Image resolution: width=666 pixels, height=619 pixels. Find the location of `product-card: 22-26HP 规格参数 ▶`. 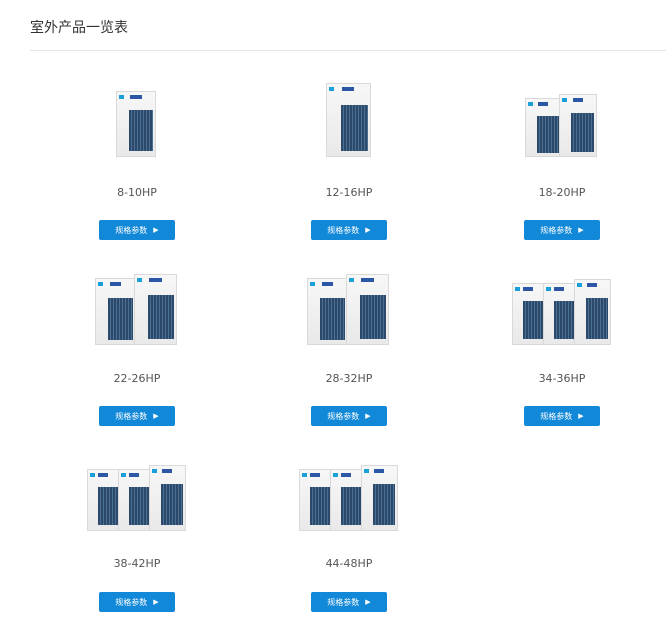

product-card: 22-26HP 规格参数 ▶ is located at coordinates (137, 360).